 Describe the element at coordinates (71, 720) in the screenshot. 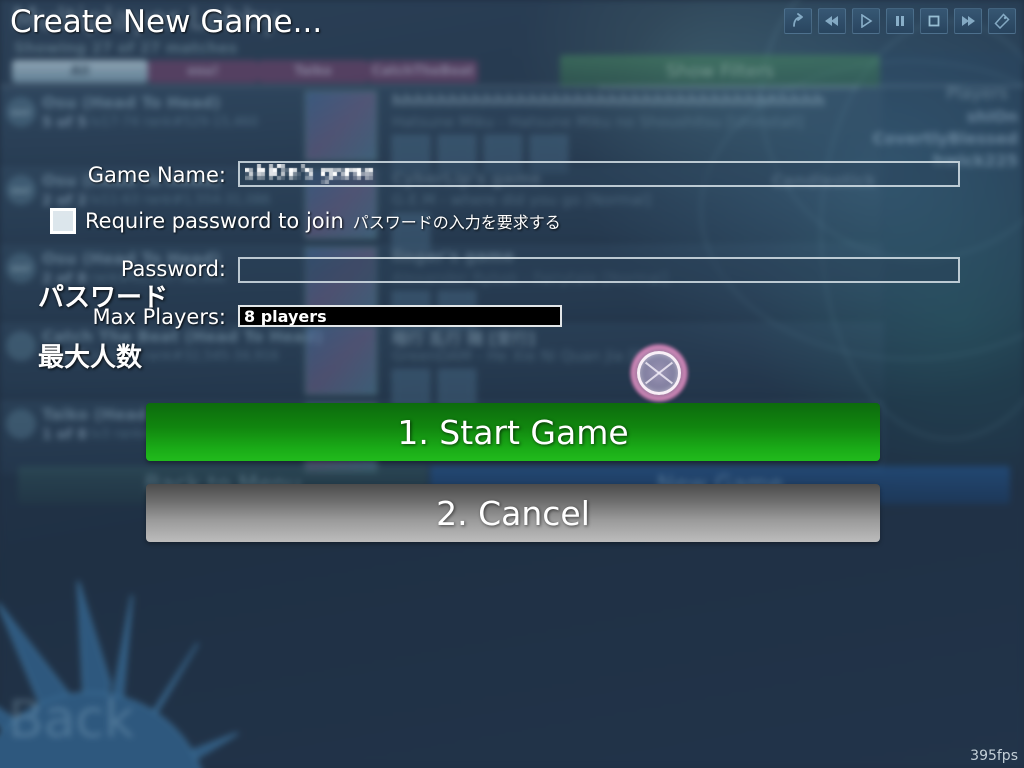

I see `back-label: Back` at that location.